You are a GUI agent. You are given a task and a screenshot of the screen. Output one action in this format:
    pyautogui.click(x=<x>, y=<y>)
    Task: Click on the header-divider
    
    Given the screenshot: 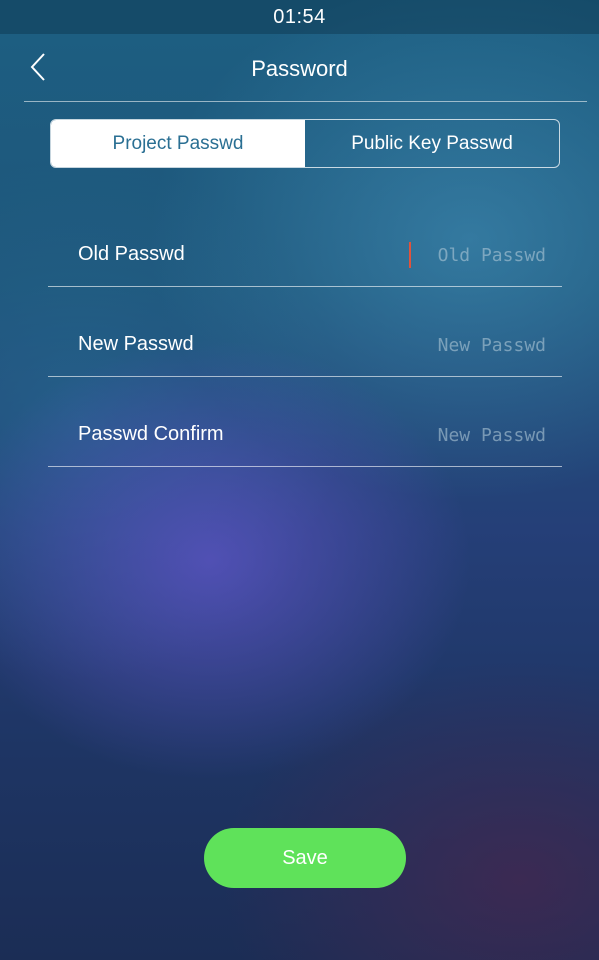 What is the action you would take?
    pyautogui.click(x=305, y=101)
    